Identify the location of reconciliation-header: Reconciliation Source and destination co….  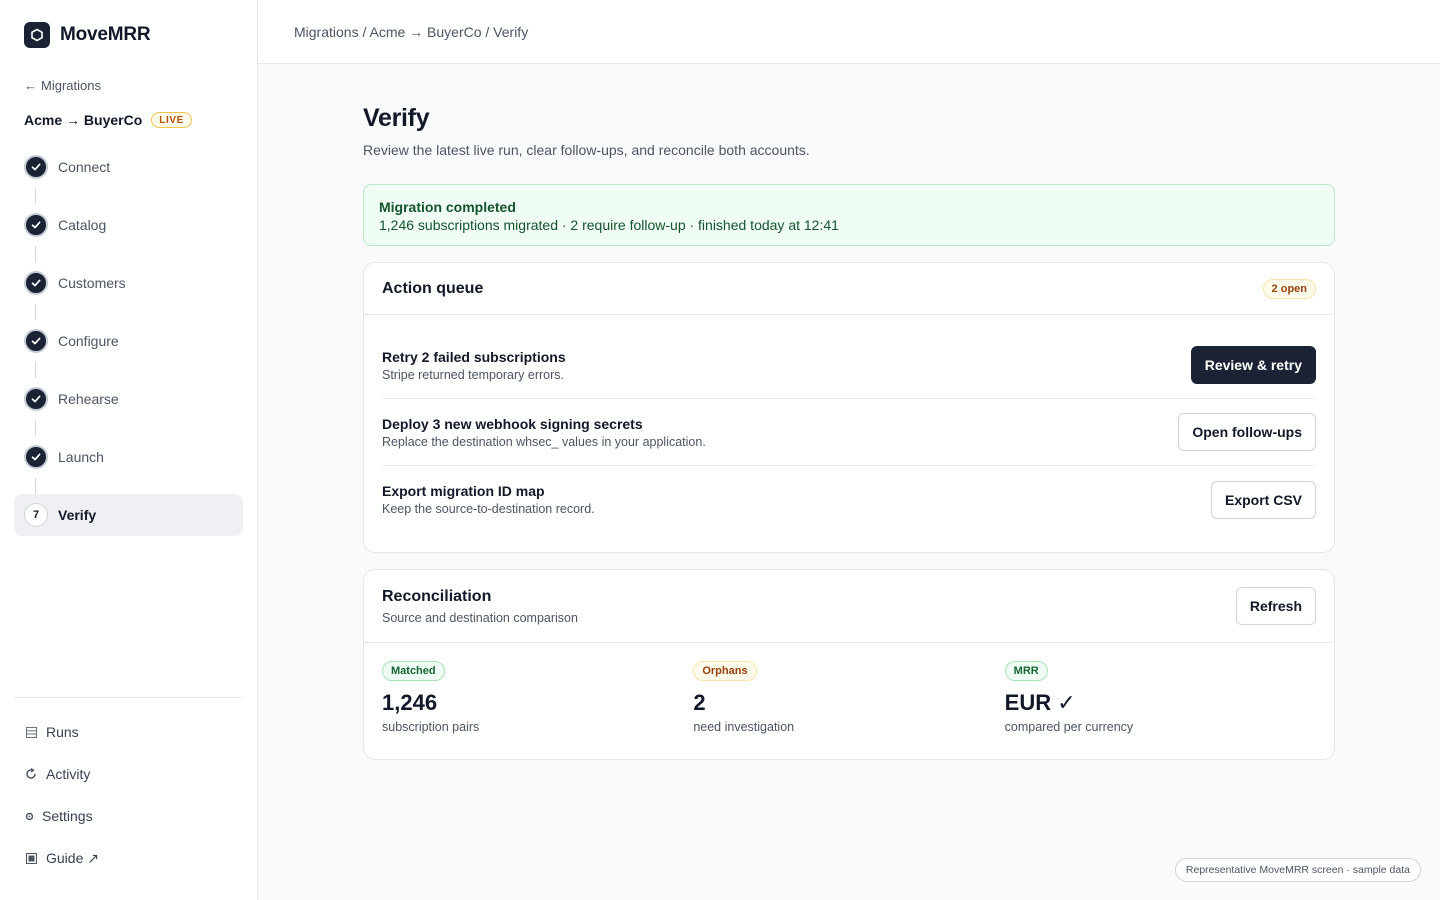
(849, 606).